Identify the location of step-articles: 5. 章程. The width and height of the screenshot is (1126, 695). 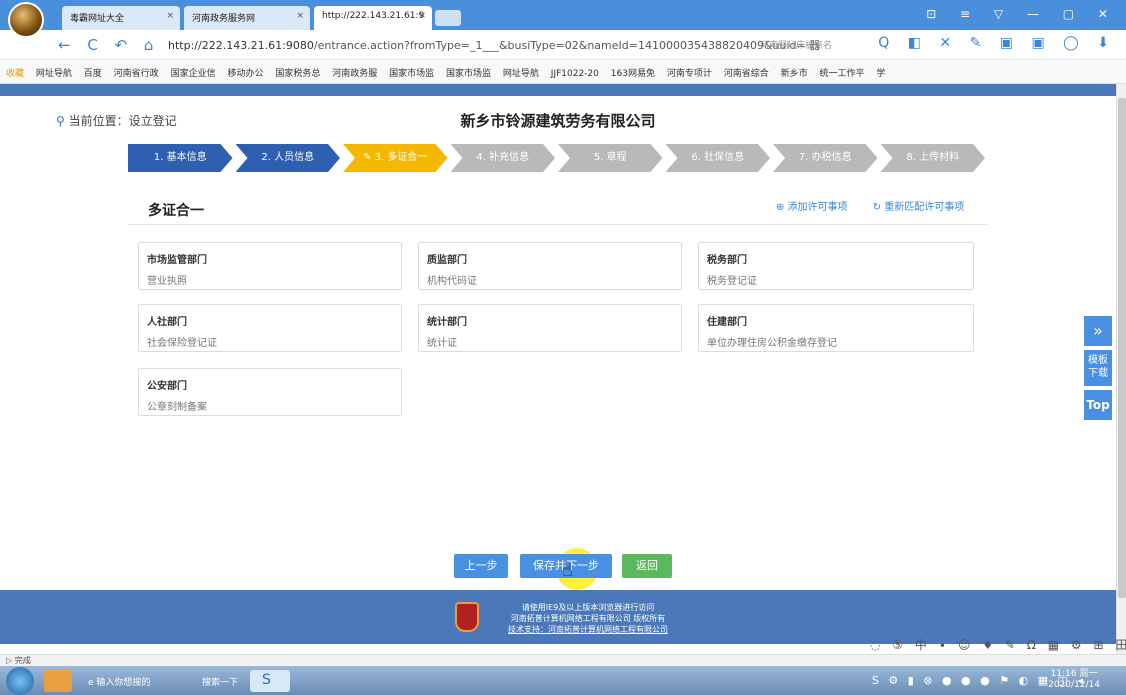
(610, 158).